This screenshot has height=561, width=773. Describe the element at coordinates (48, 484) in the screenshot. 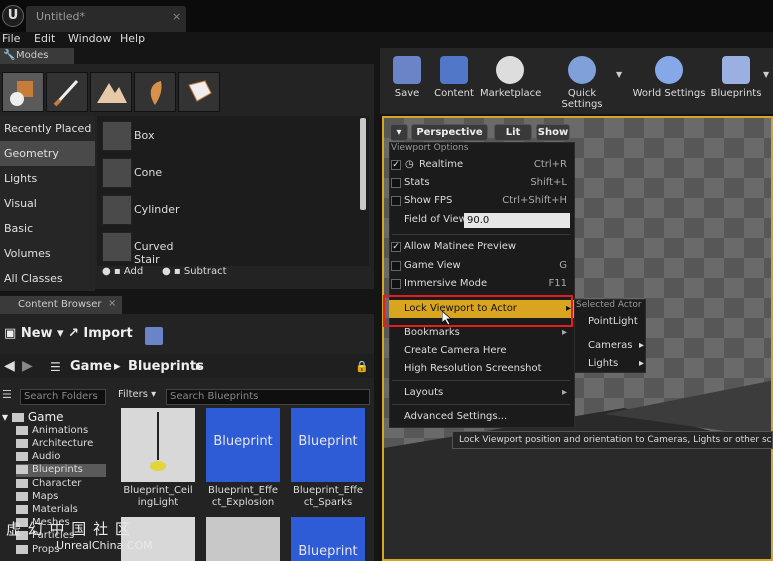

I see `folder-character: Character` at that location.